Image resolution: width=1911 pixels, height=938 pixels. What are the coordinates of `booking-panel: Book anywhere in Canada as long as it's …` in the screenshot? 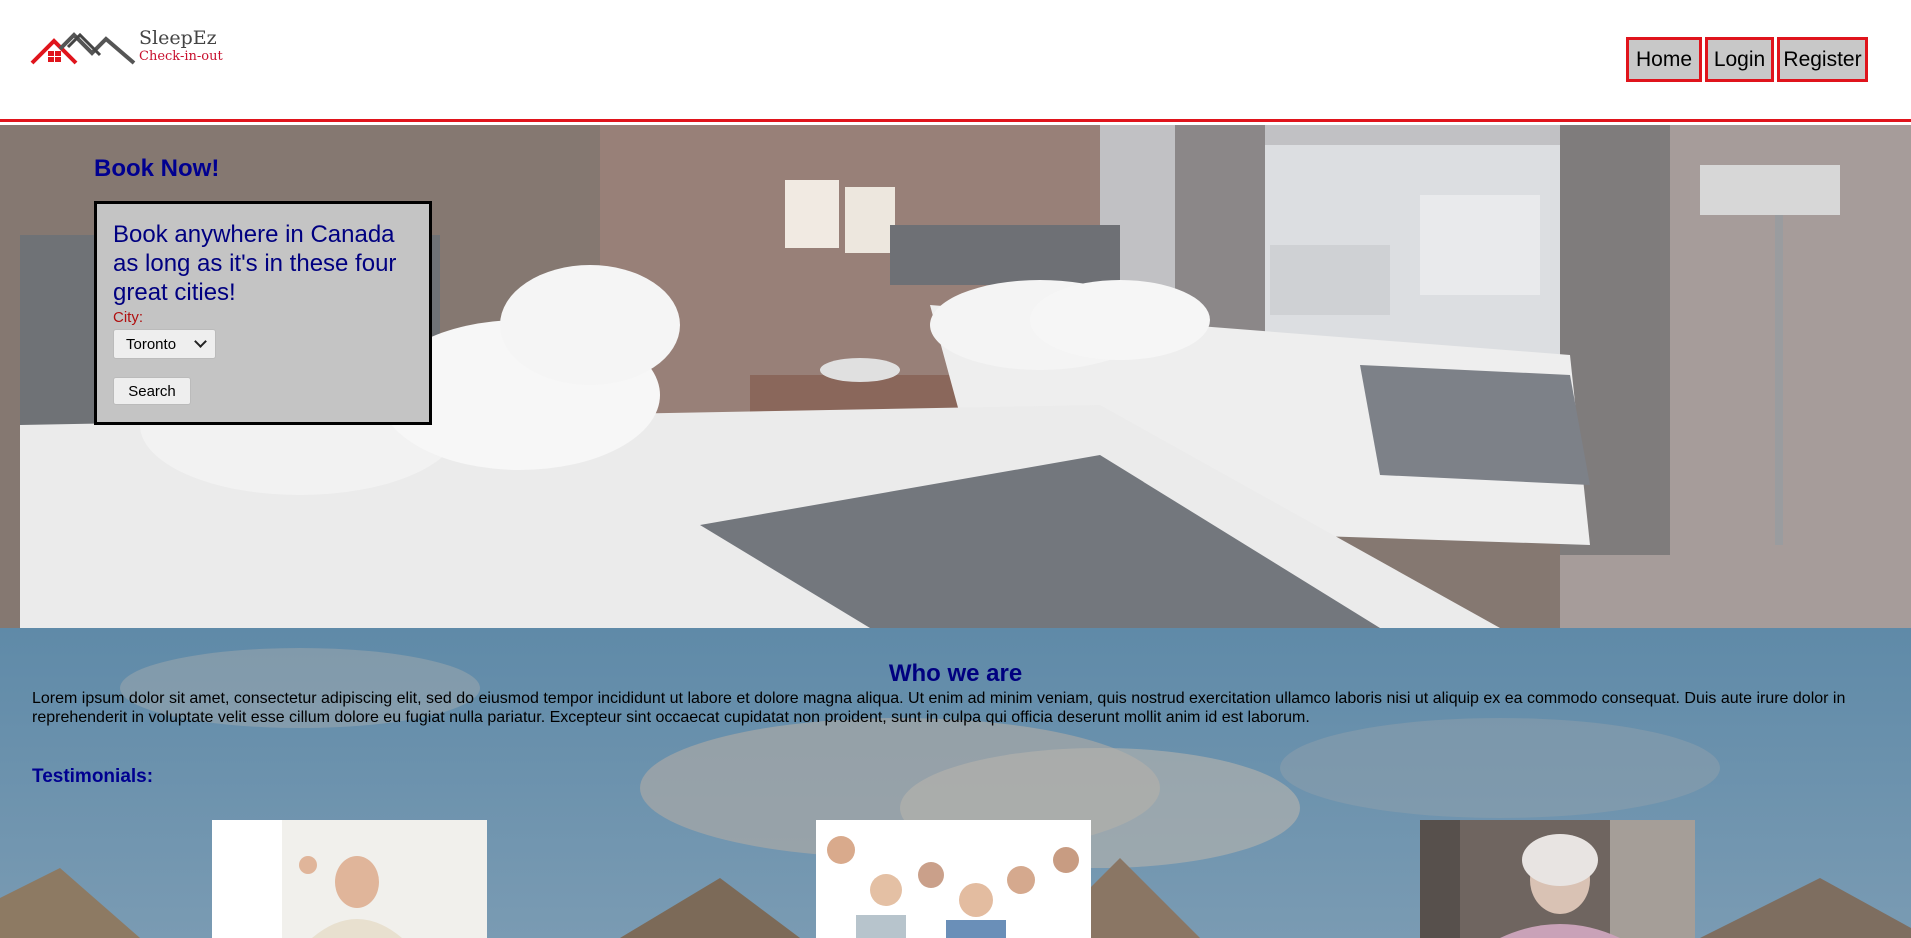 It's located at (263, 313).